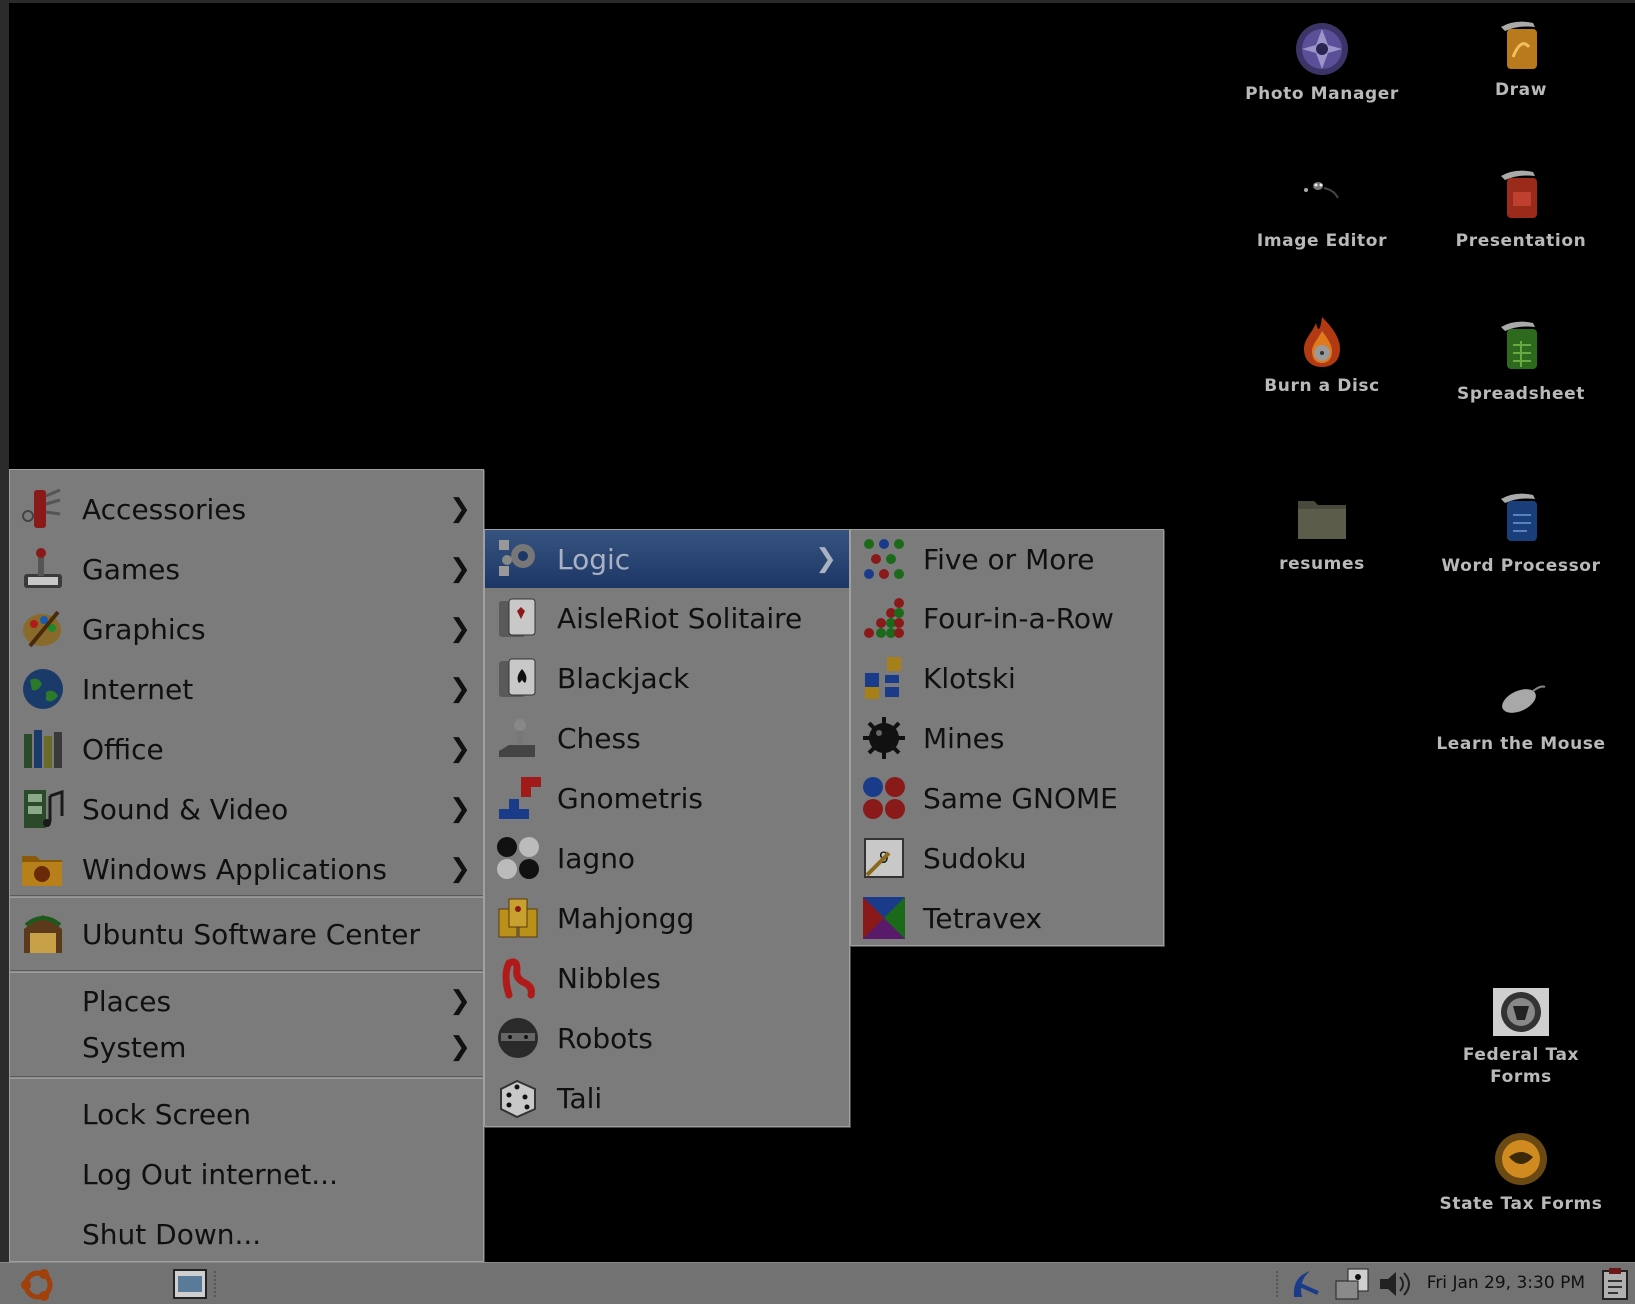  I want to click on menu-item-games: Games ❯, so click(246, 569).